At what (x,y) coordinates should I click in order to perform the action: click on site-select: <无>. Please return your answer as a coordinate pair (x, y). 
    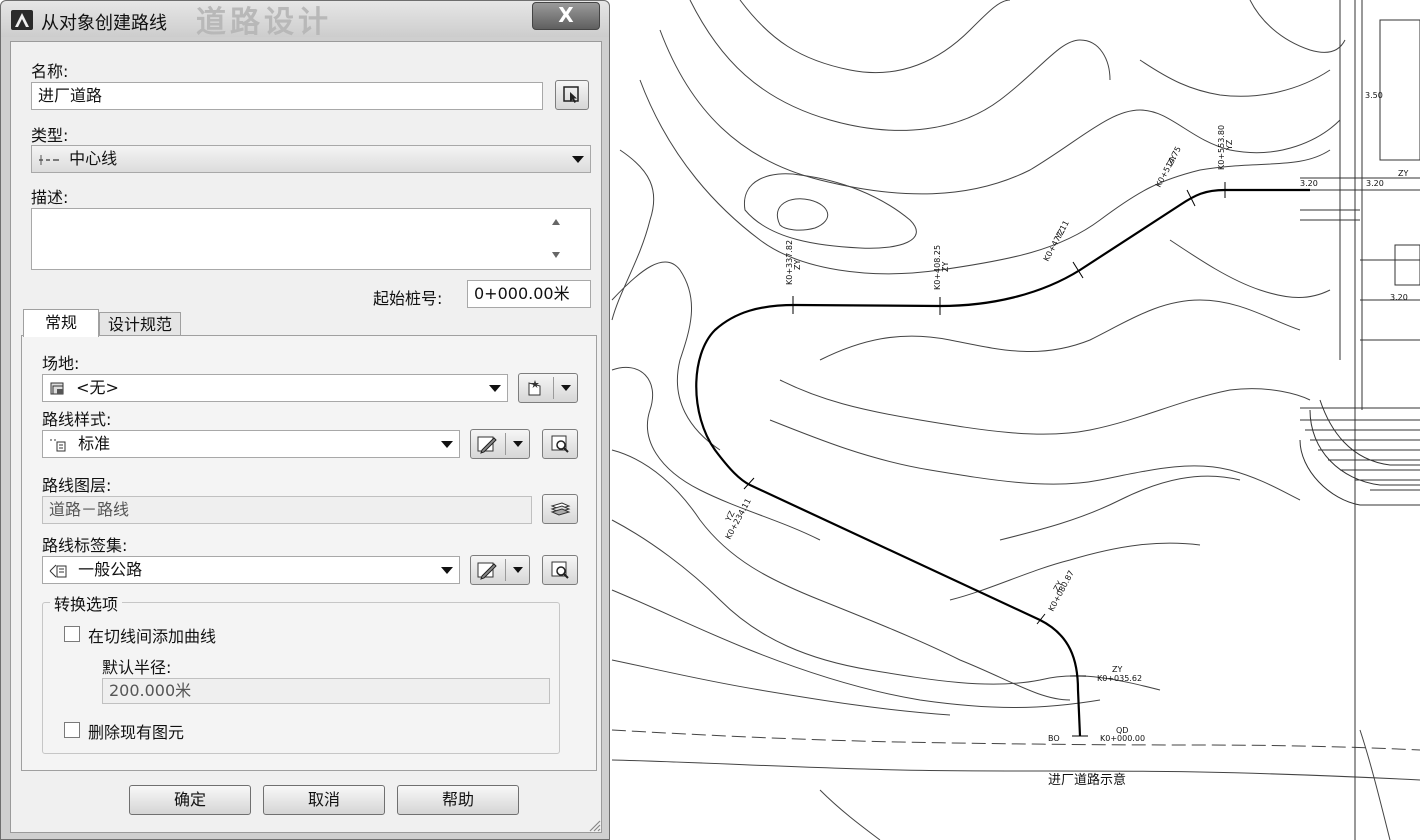
    Looking at the image, I should click on (275, 388).